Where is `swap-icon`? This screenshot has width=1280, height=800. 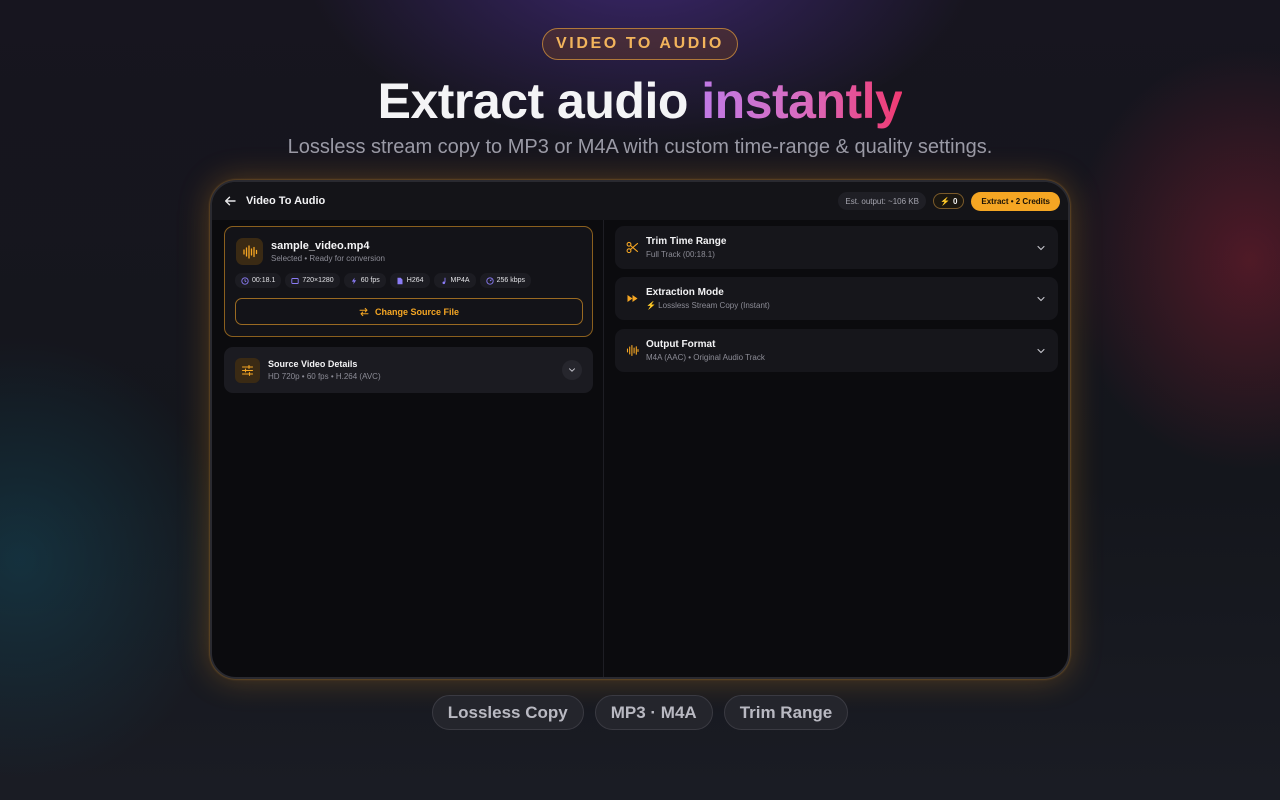 swap-icon is located at coordinates (364, 311).